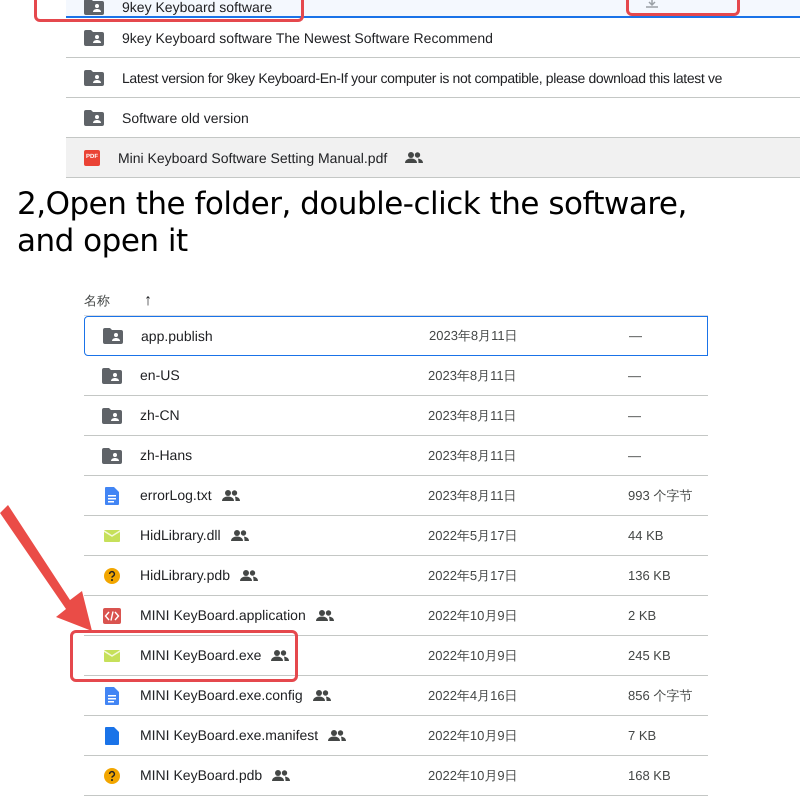  Describe the element at coordinates (176, 495) in the screenshot. I see `file-name: errorLog.txt` at that location.